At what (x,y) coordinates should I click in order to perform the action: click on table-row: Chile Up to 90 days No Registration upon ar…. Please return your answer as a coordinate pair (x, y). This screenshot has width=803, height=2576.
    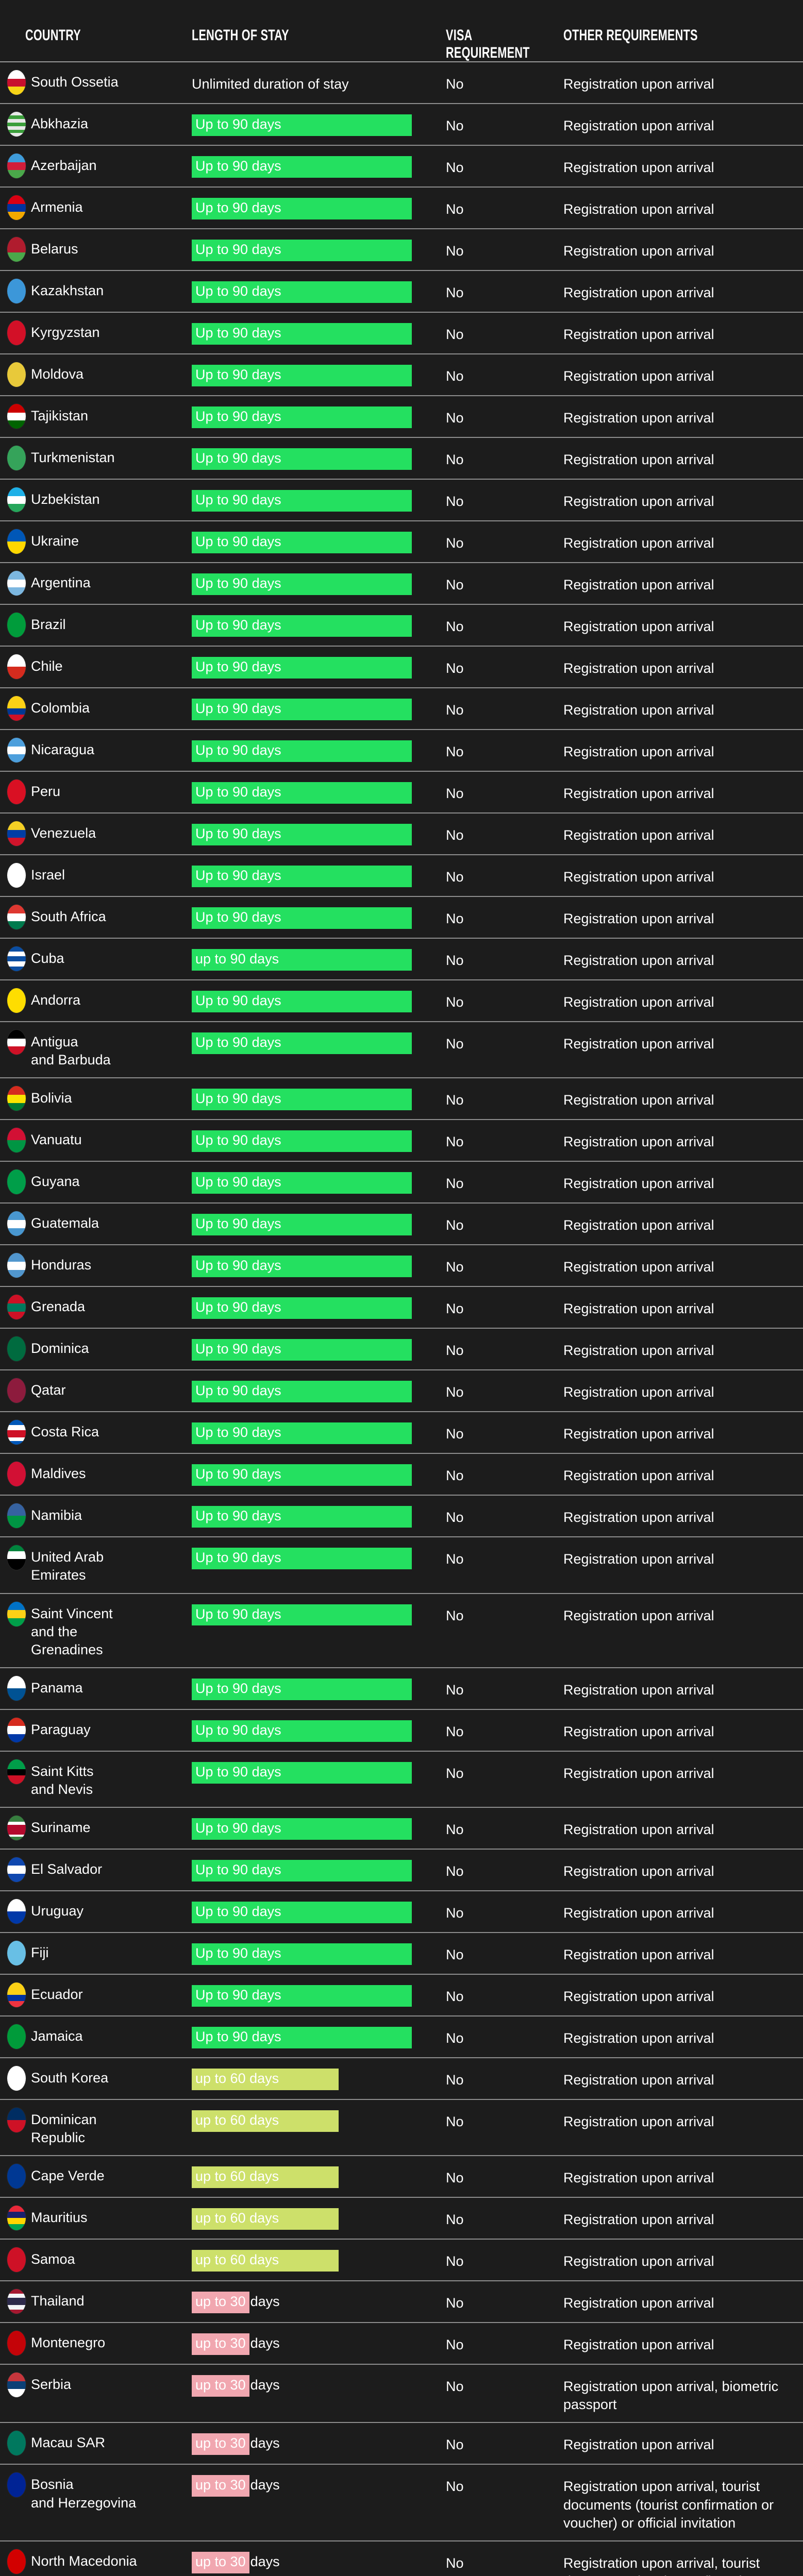
    Looking at the image, I should click on (402, 666).